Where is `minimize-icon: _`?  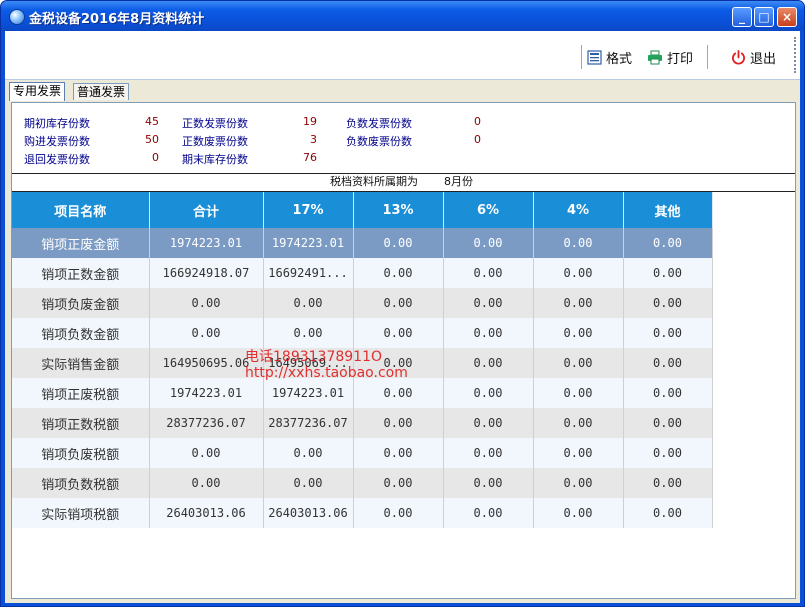
minimize-icon: _ is located at coordinates (742, 17).